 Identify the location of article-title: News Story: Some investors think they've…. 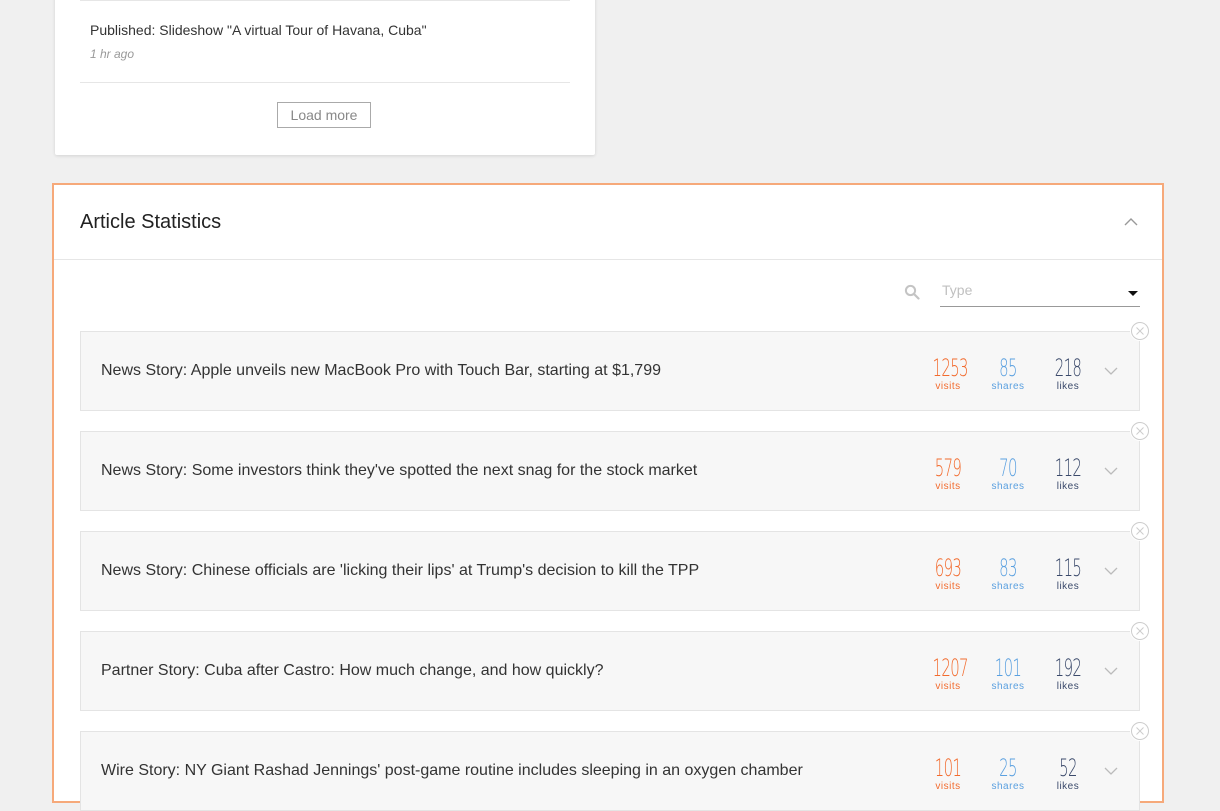
(399, 470).